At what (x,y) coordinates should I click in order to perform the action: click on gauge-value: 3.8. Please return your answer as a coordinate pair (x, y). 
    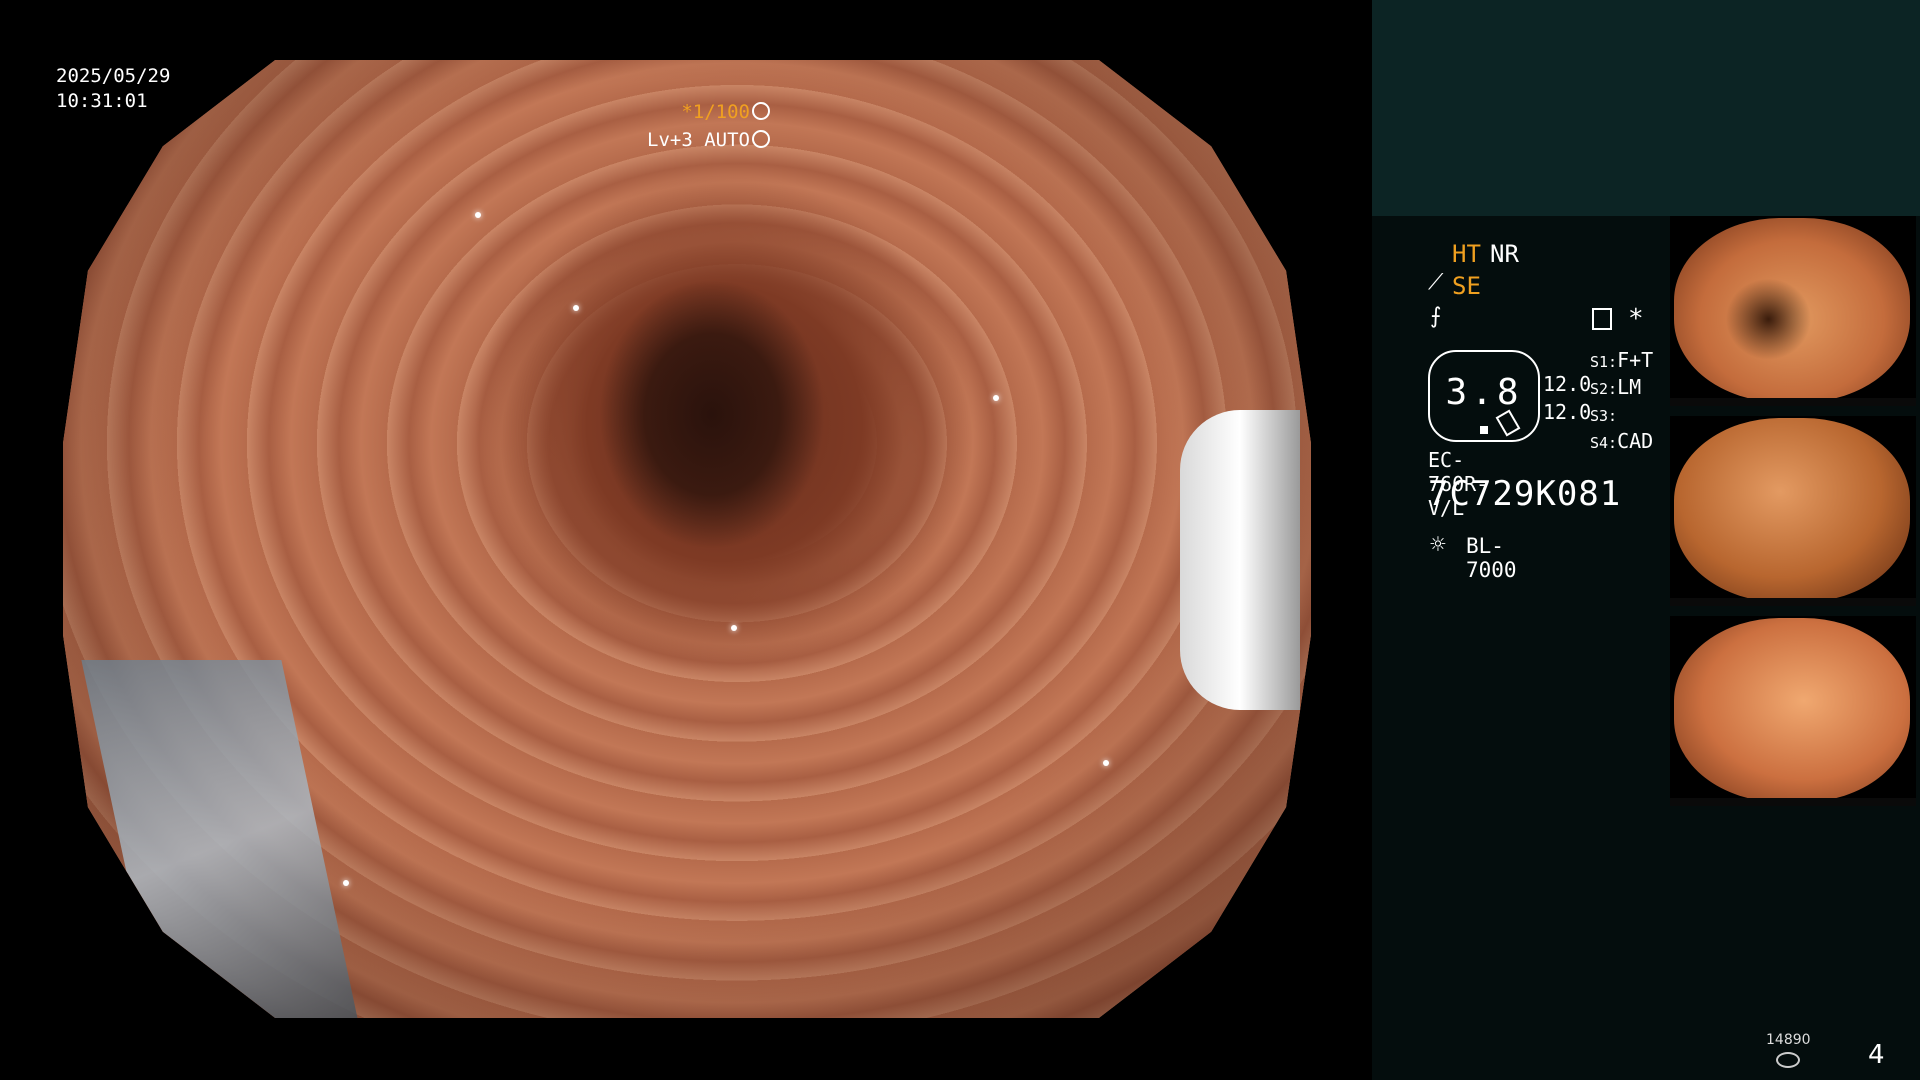
    Looking at the image, I should click on (1484, 392).